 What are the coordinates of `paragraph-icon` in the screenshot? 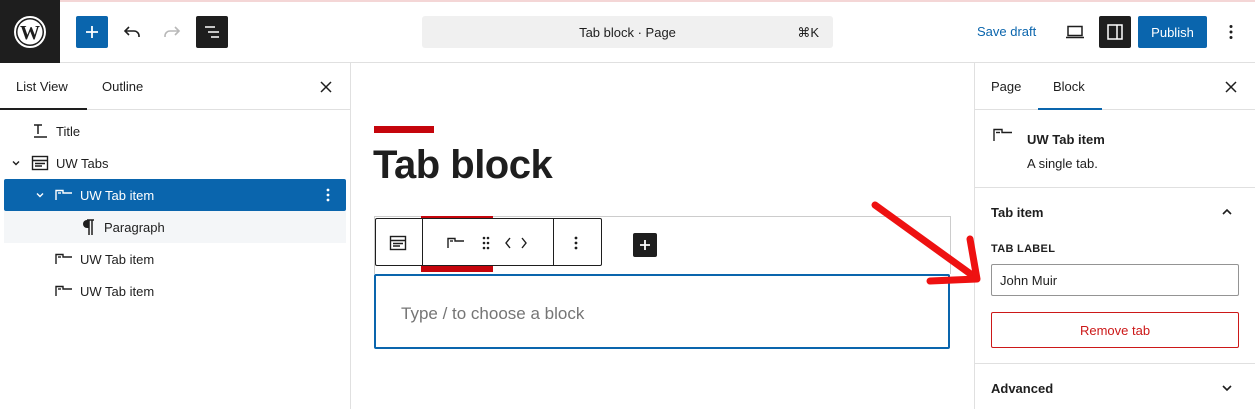 It's located at (88, 227).